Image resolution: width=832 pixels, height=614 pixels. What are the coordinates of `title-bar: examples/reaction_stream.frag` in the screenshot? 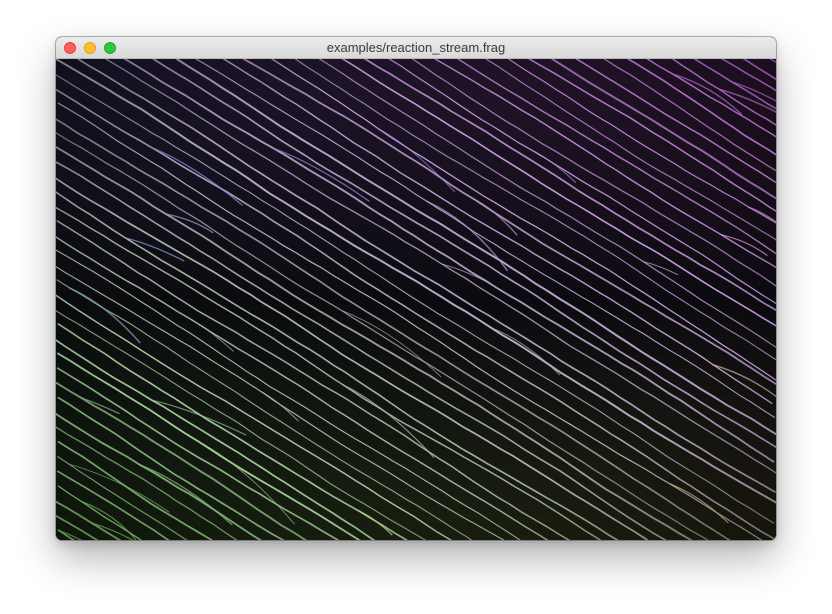 It's located at (416, 48).